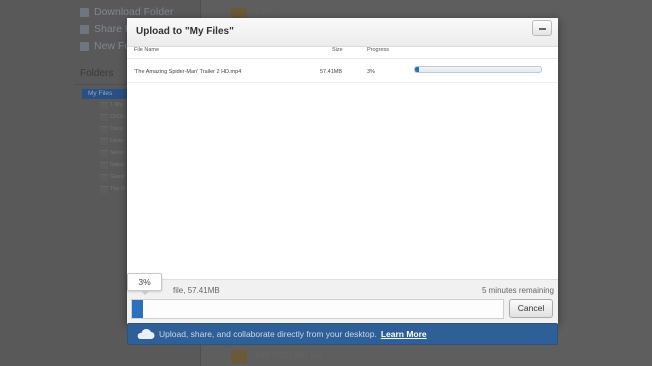 Image resolution: width=652 pixels, height=366 pixels. I want to click on tree-item: Docu, so click(114, 129).